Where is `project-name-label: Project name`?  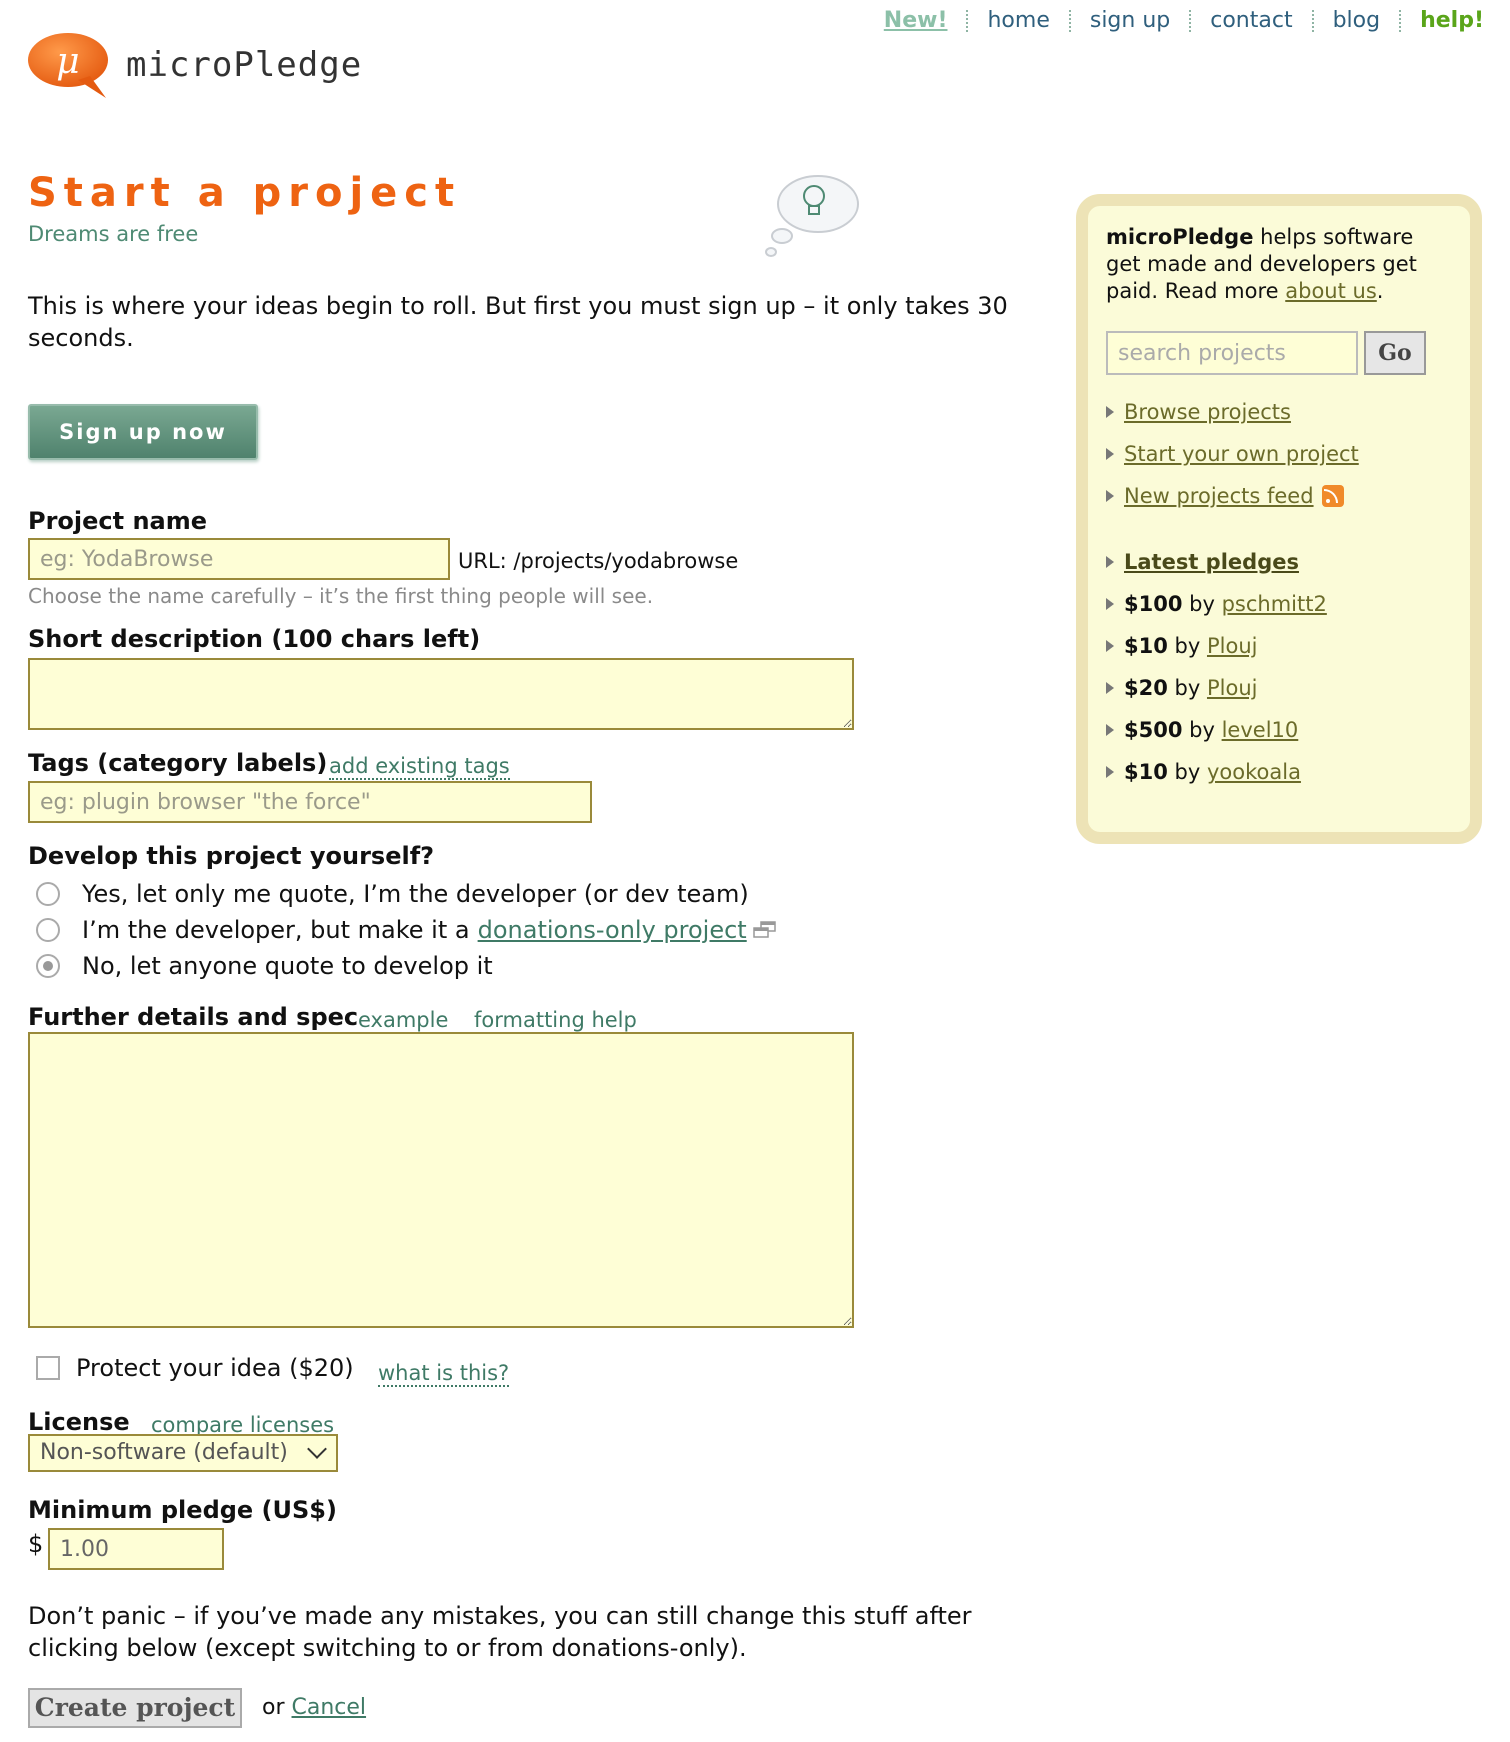
project-name-label: Project name is located at coordinates (118, 521).